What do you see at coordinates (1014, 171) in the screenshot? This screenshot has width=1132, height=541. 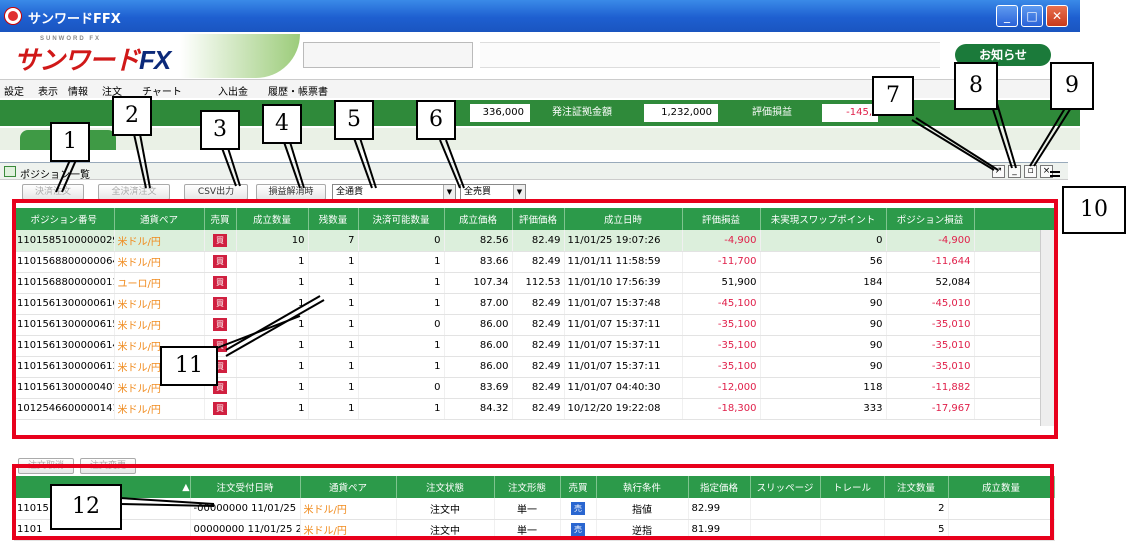 I see `minimize-panel-icon: _` at bounding box center [1014, 171].